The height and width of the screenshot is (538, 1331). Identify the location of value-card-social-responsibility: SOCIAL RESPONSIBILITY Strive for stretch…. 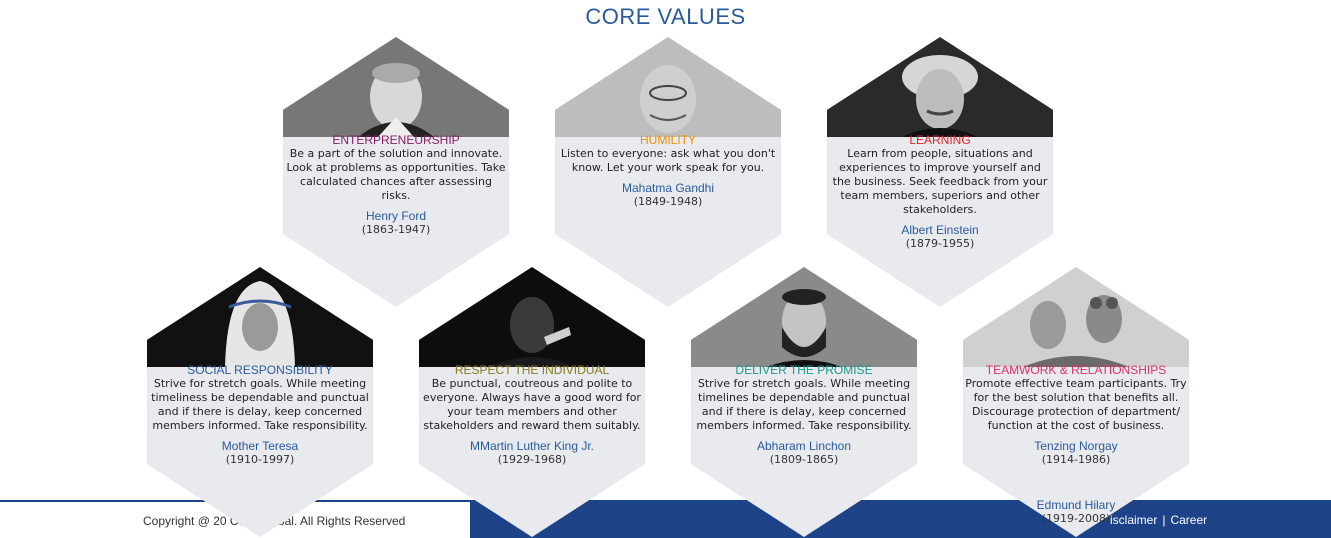
(260, 402).